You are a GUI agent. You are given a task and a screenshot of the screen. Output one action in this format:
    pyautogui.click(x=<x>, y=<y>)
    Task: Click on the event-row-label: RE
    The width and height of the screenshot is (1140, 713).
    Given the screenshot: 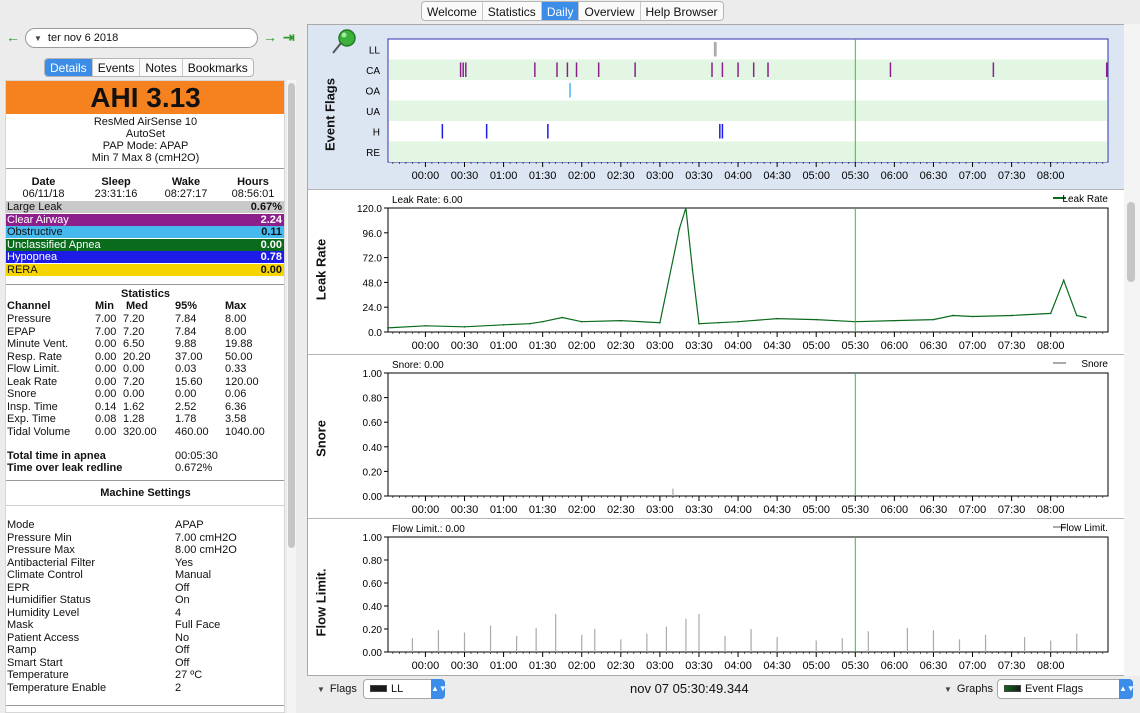 What is the action you would take?
    pyautogui.click(x=373, y=153)
    